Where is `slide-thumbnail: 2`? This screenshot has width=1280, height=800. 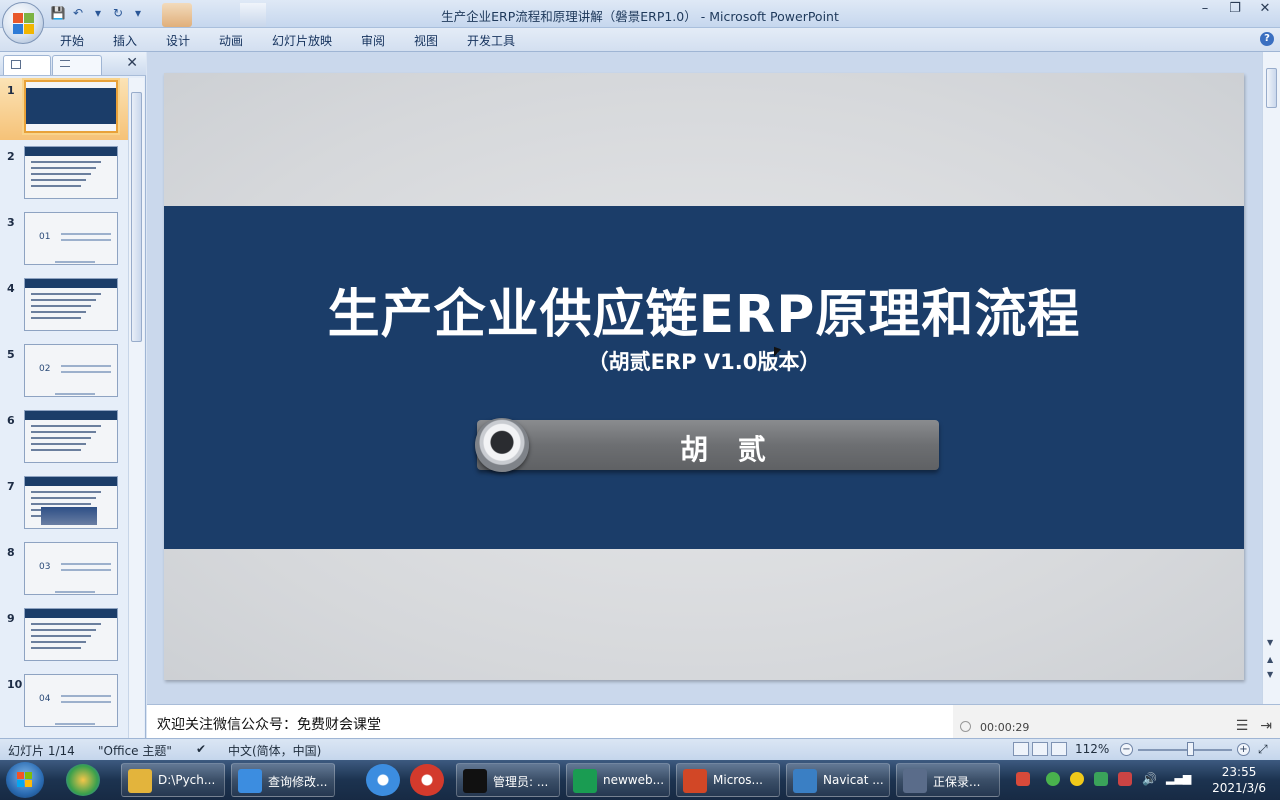
slide-thumbnail: 2 is located at coordinates (64, 175).